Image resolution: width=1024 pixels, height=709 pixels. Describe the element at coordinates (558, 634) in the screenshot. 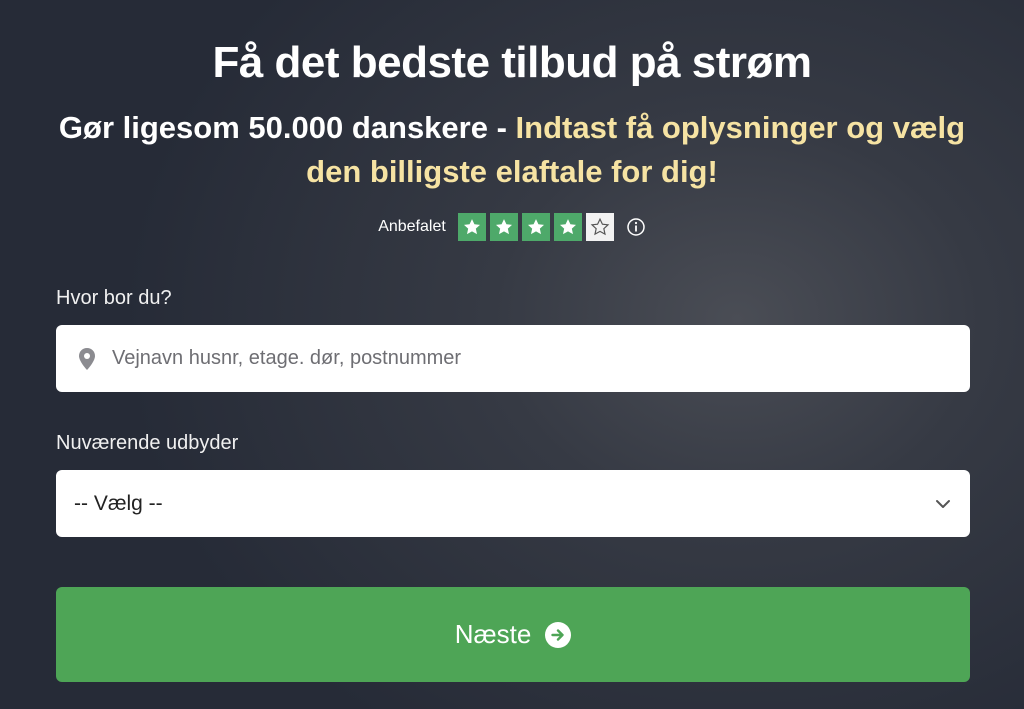

I see `arrow-right-circle-icon` at that location.